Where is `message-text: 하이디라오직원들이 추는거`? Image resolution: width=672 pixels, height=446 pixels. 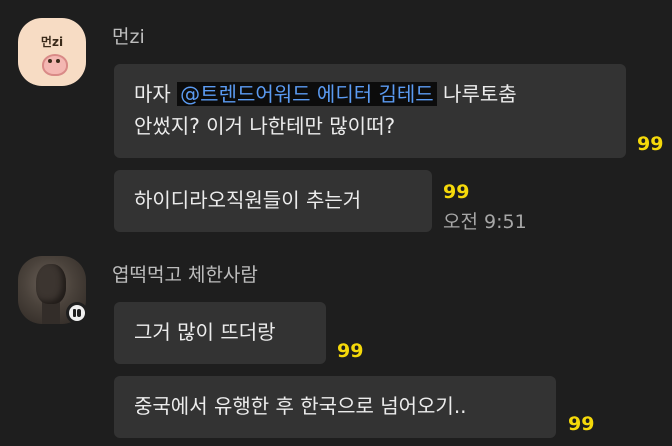 message-text: 하이디라오직원들이 추는거 is located at coordinates (248, 200).